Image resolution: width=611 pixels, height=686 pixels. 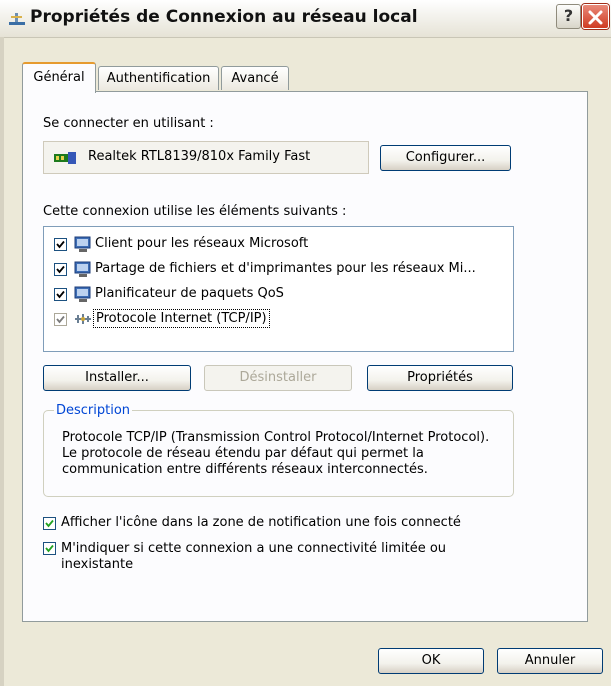 I want to click on tab-authentication: Authentification, so click(x=158, y=78).